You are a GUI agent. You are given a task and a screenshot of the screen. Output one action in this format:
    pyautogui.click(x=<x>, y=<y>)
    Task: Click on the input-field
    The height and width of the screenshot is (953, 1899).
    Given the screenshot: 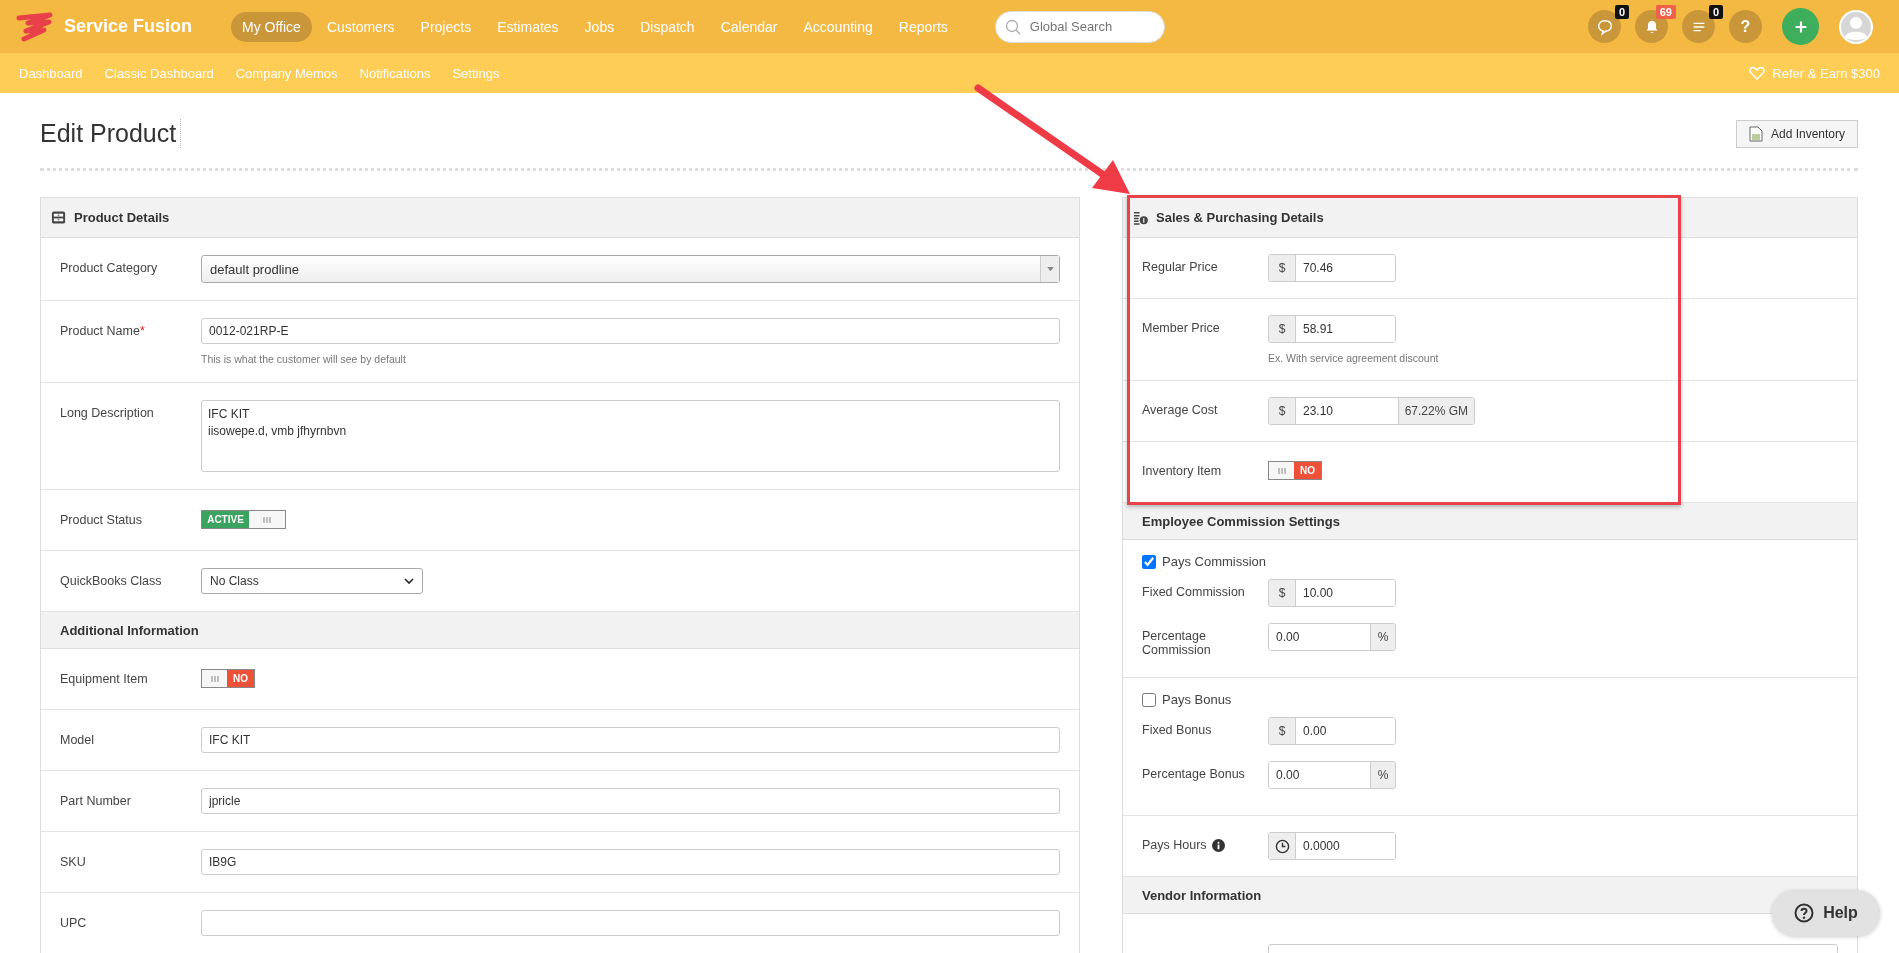 What is the action you would take?
    pyautogui.click(x=630, y=923)
    